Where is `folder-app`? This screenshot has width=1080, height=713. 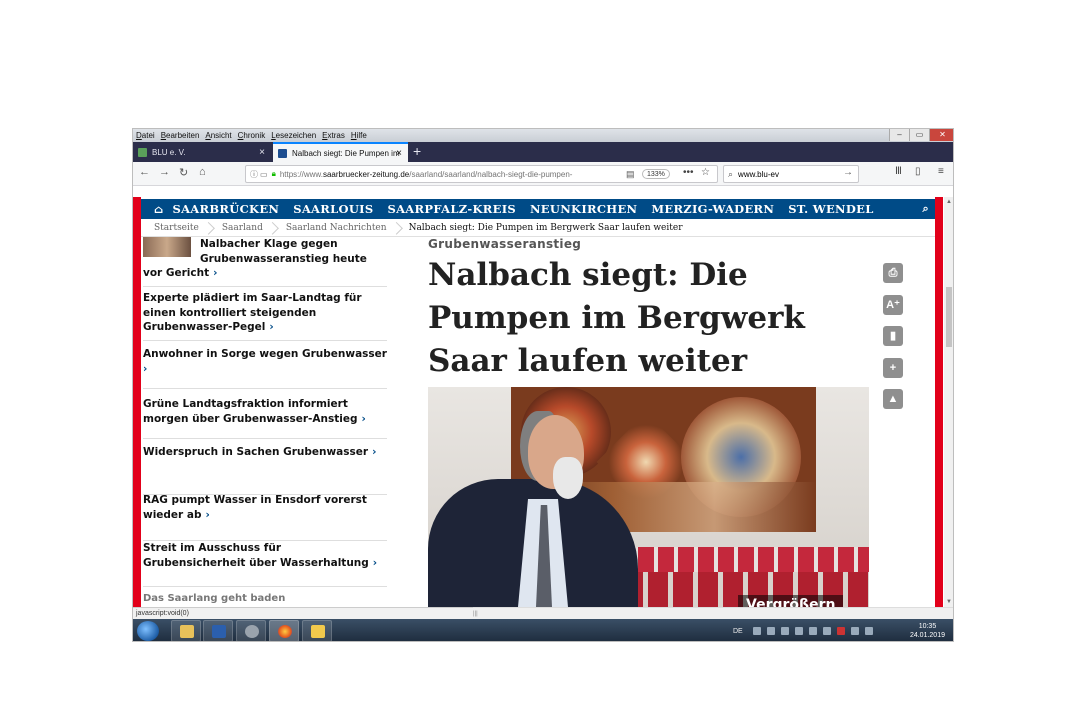
folder-app is located at coordinates (317, 630).